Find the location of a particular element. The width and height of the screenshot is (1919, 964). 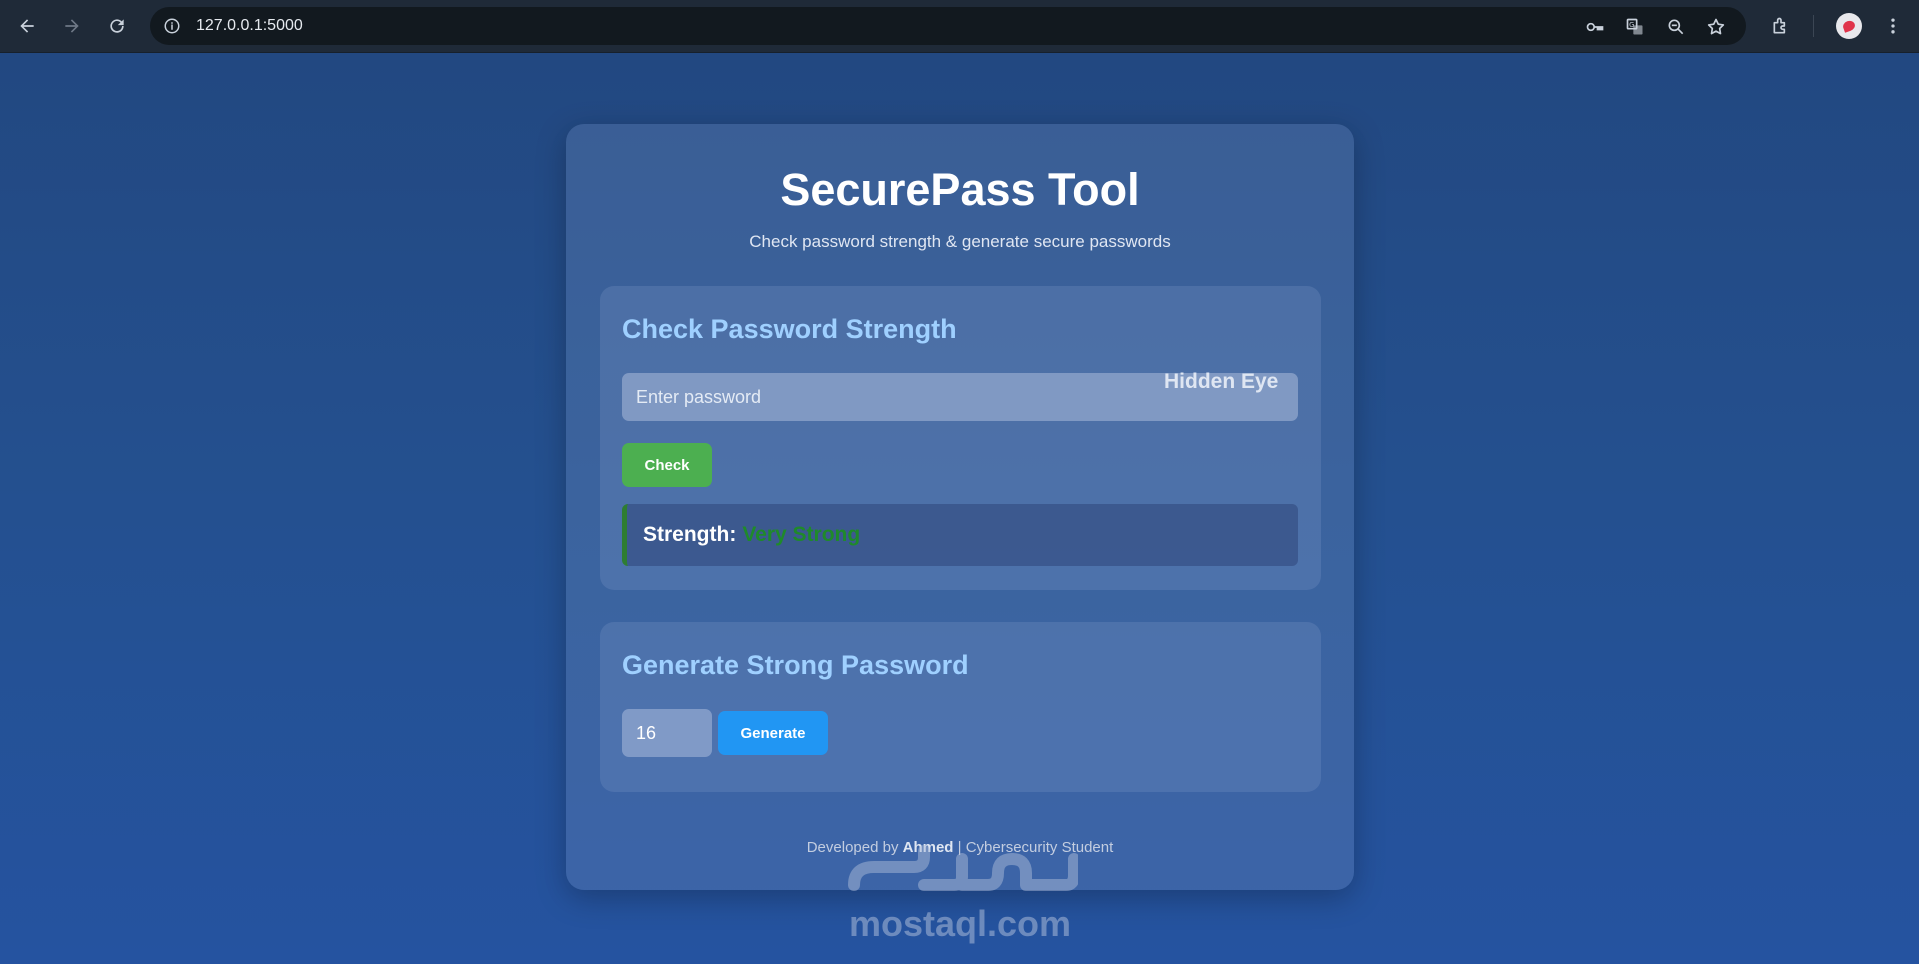

browser-toolbar: 127.0.0.1:5000 G is located at coordinates (959, 26).